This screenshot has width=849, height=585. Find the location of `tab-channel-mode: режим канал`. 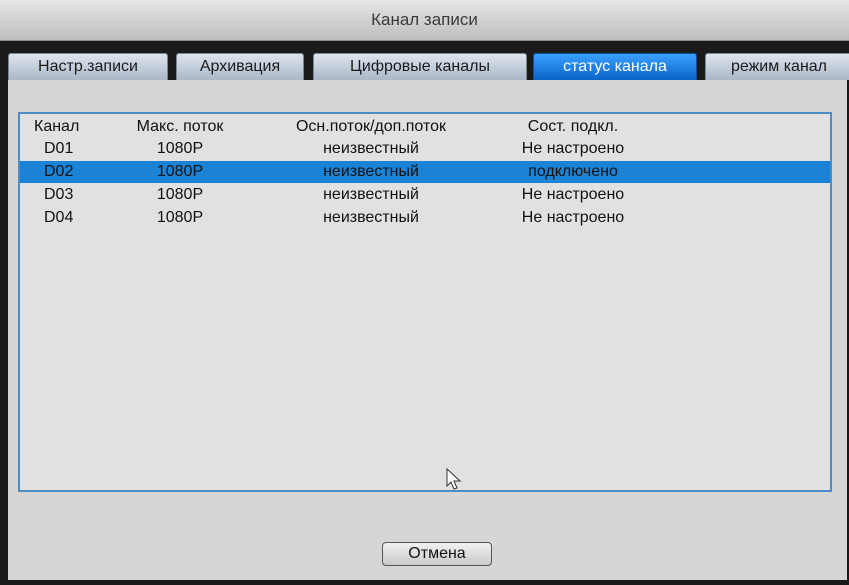

tab-channel-mode: режим канал is located at coordinates (777, 66).